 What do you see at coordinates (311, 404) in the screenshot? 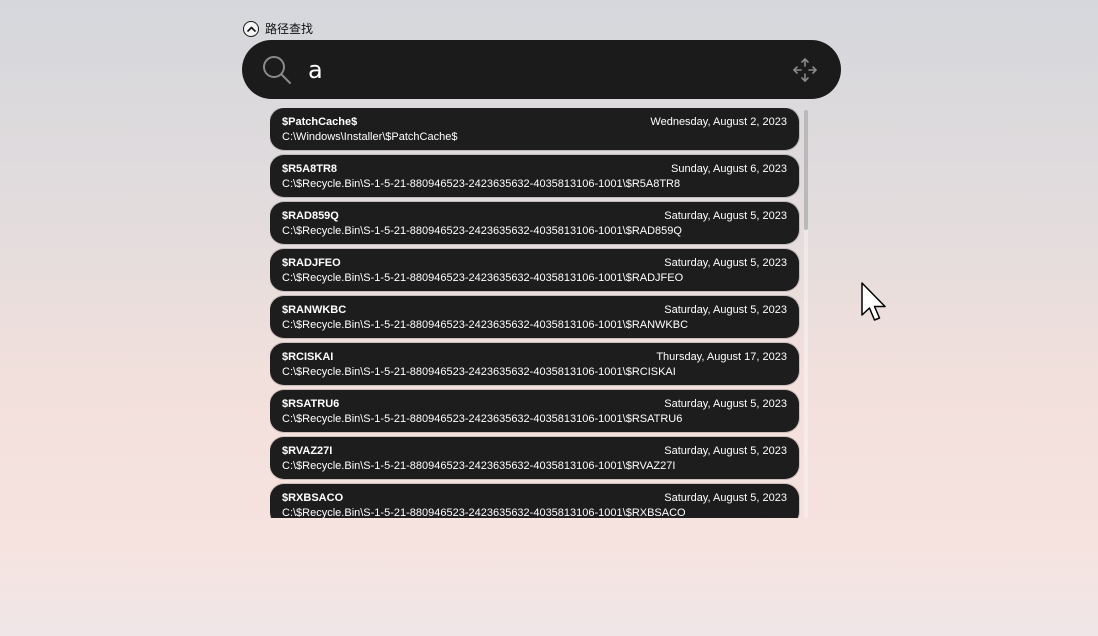
I see `result-name: $RSATRU6` at bounding box center [311, 404].